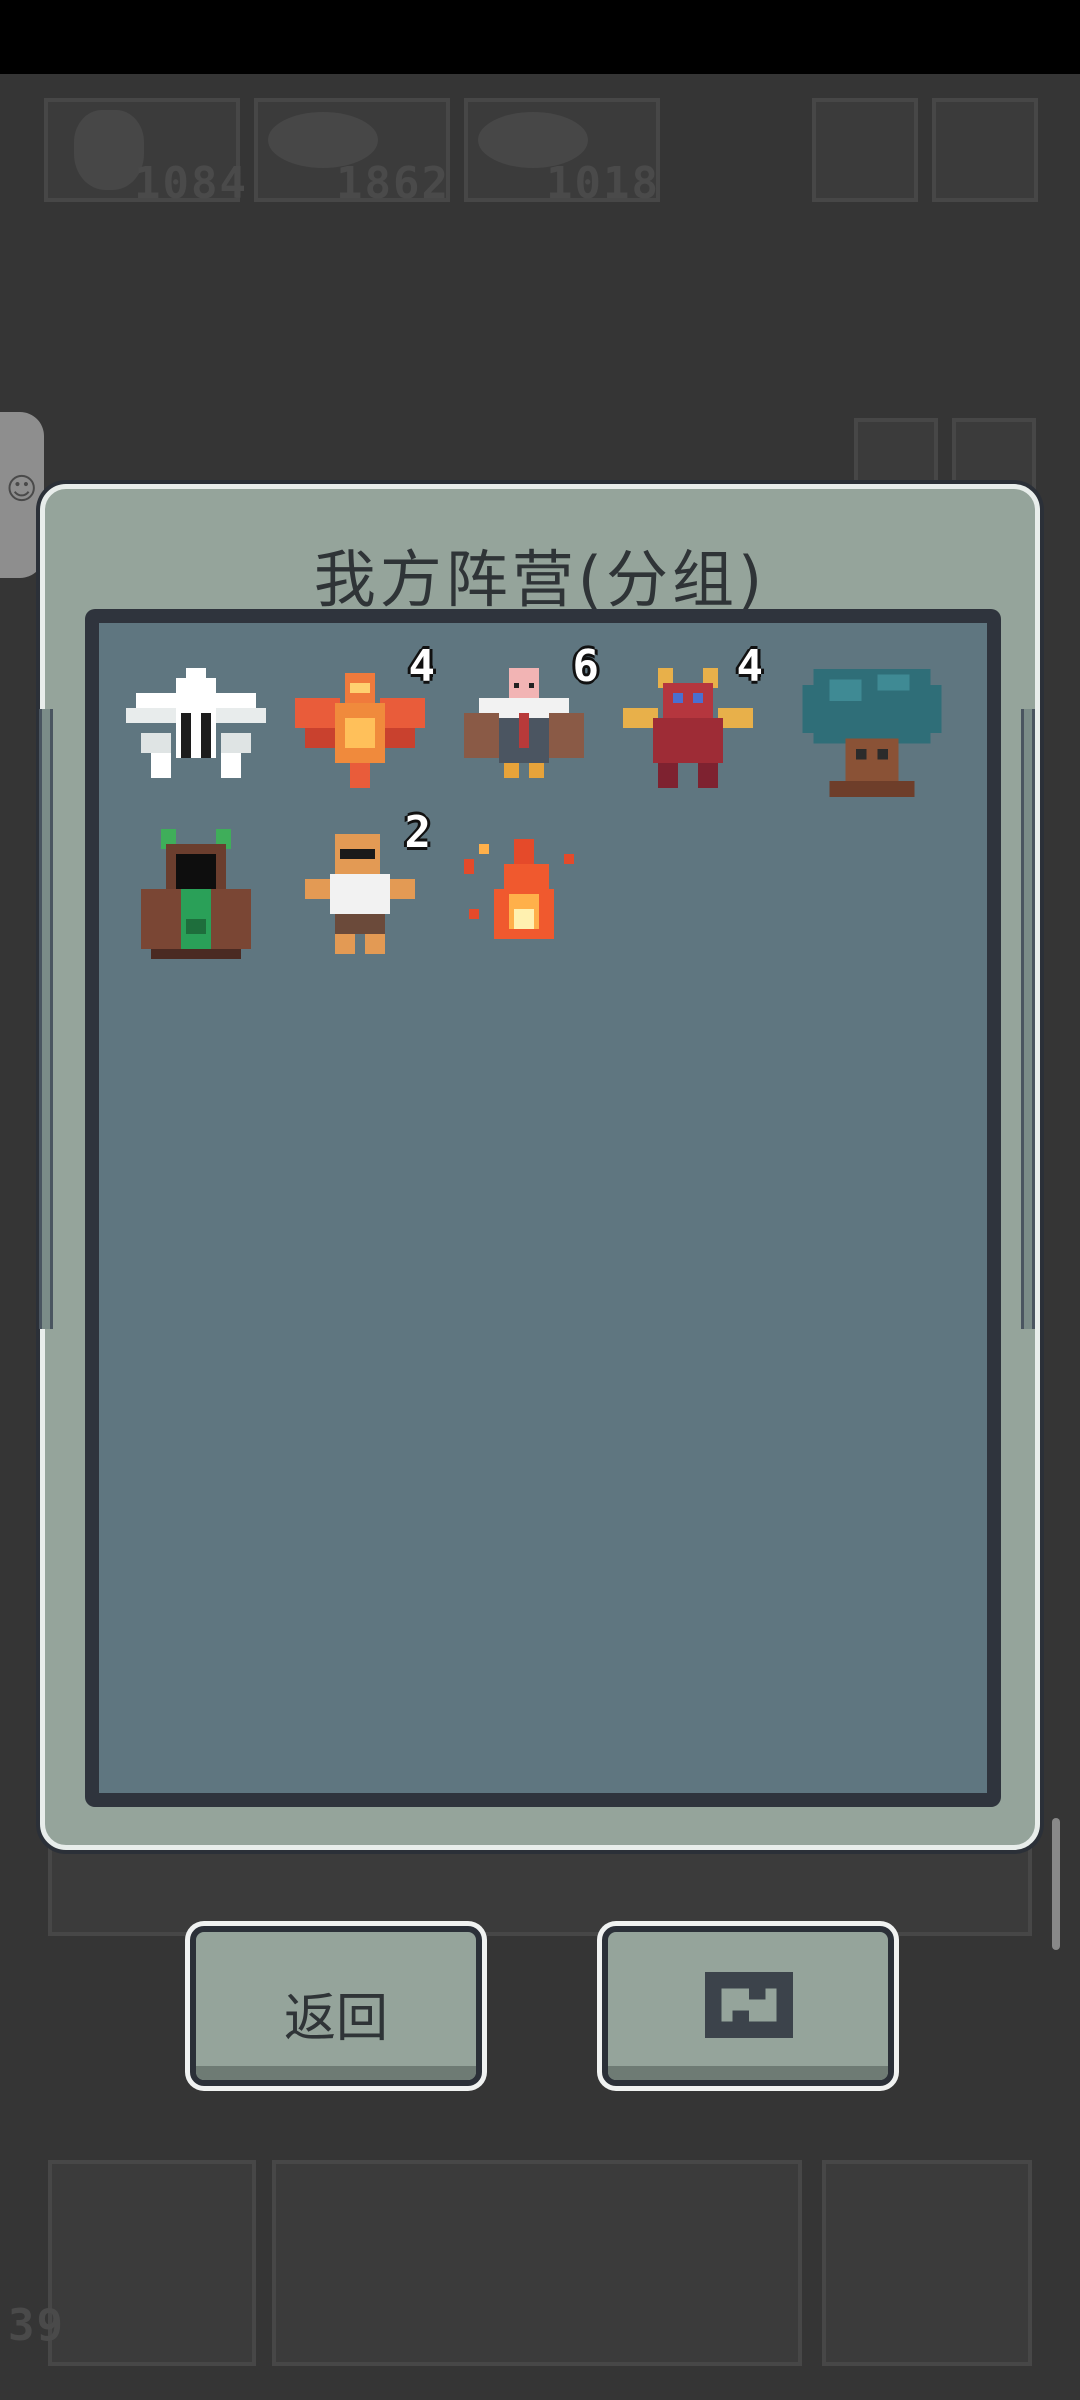  I want to click on fire-spirit-unit, so click(524, 894).